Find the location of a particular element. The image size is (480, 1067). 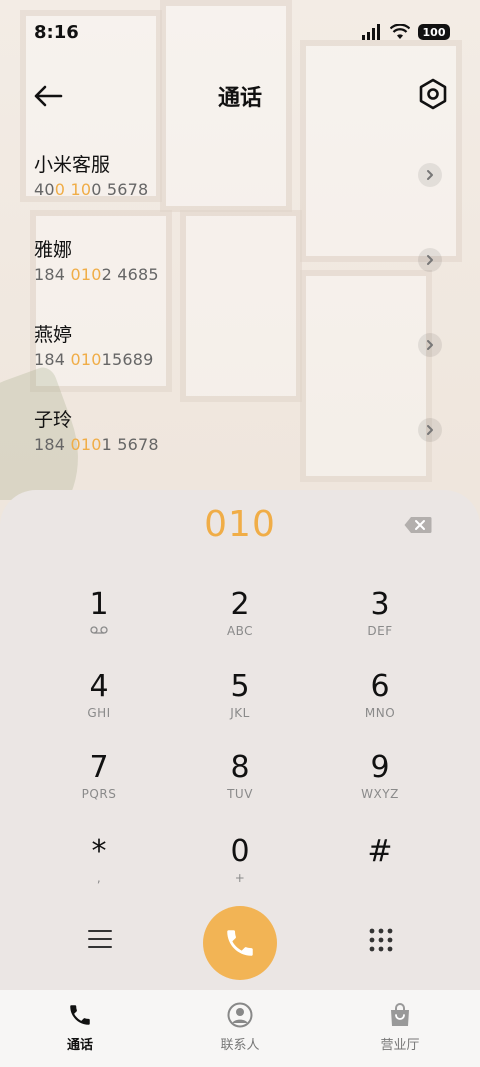

store-bag-icon is located at coordinates (400, 1014).